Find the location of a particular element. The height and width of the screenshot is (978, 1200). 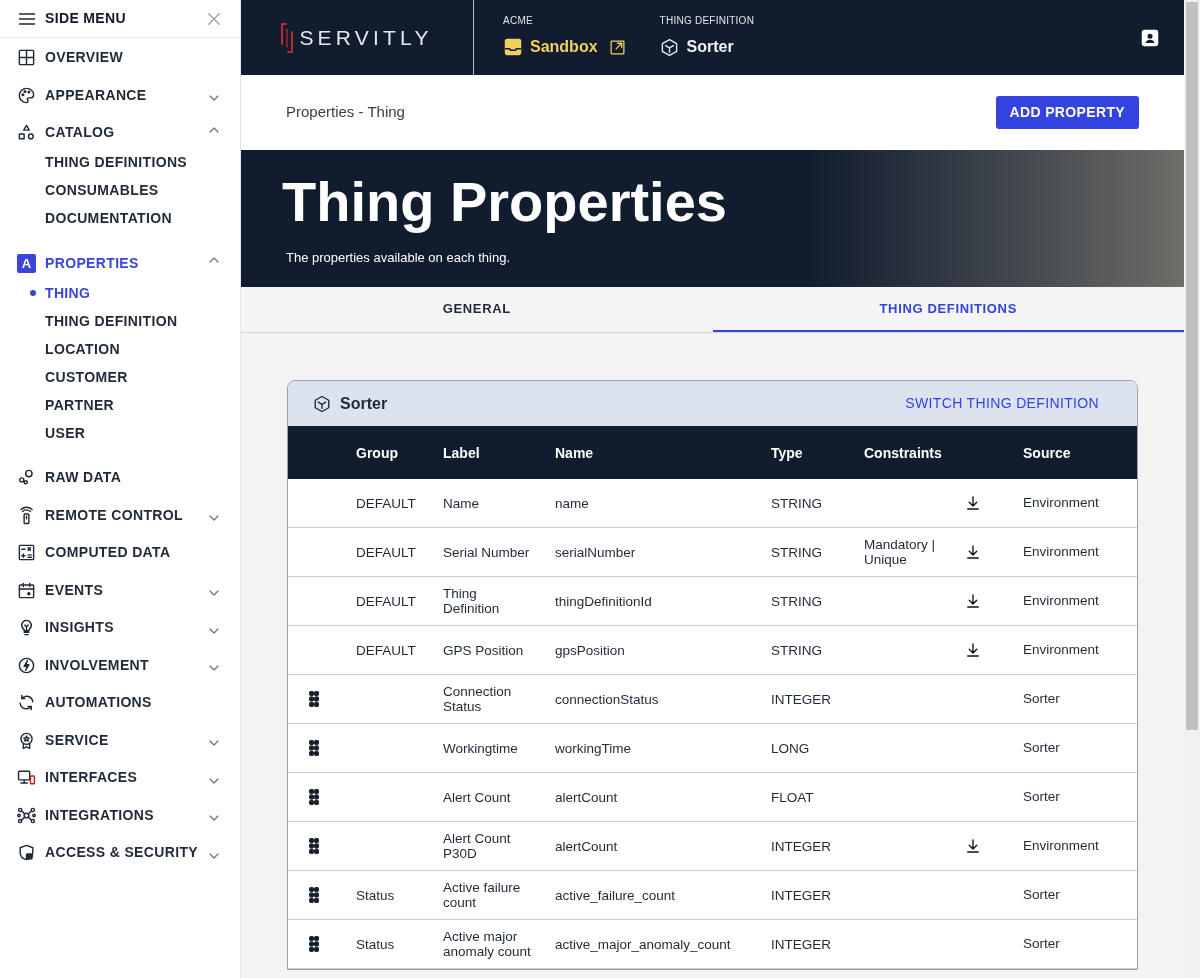

side-menu-subitem: CUSTOMER is located at coordinates (86, 377).